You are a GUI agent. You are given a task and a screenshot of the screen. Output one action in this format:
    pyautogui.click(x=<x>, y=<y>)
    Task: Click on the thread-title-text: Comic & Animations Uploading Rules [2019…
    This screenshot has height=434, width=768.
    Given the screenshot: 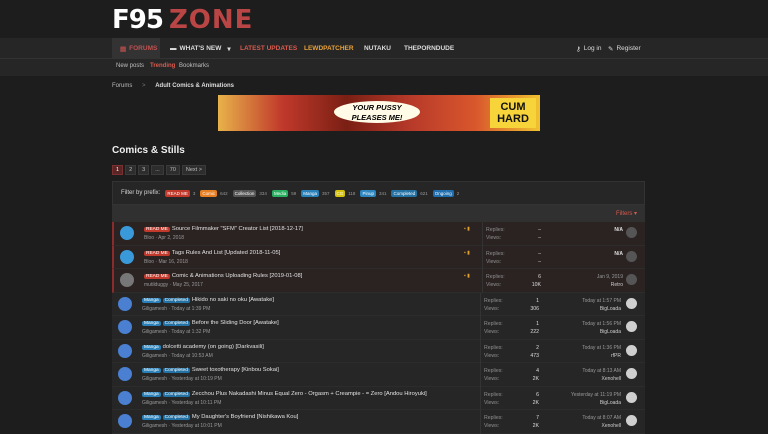 What is the action you would take?
    pyautogui.click(x=237, y=276)
    